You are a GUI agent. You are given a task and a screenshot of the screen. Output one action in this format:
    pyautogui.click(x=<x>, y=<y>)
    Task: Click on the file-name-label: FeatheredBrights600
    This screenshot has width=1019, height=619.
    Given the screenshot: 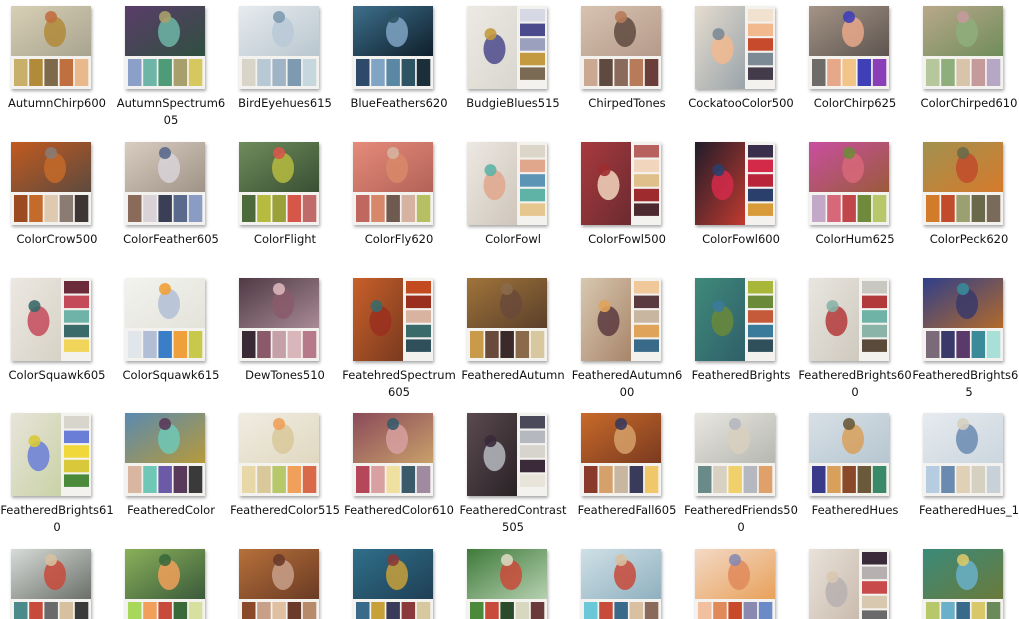 What is the action you would take?
    pyautogui.click(x=855, y=383)
    